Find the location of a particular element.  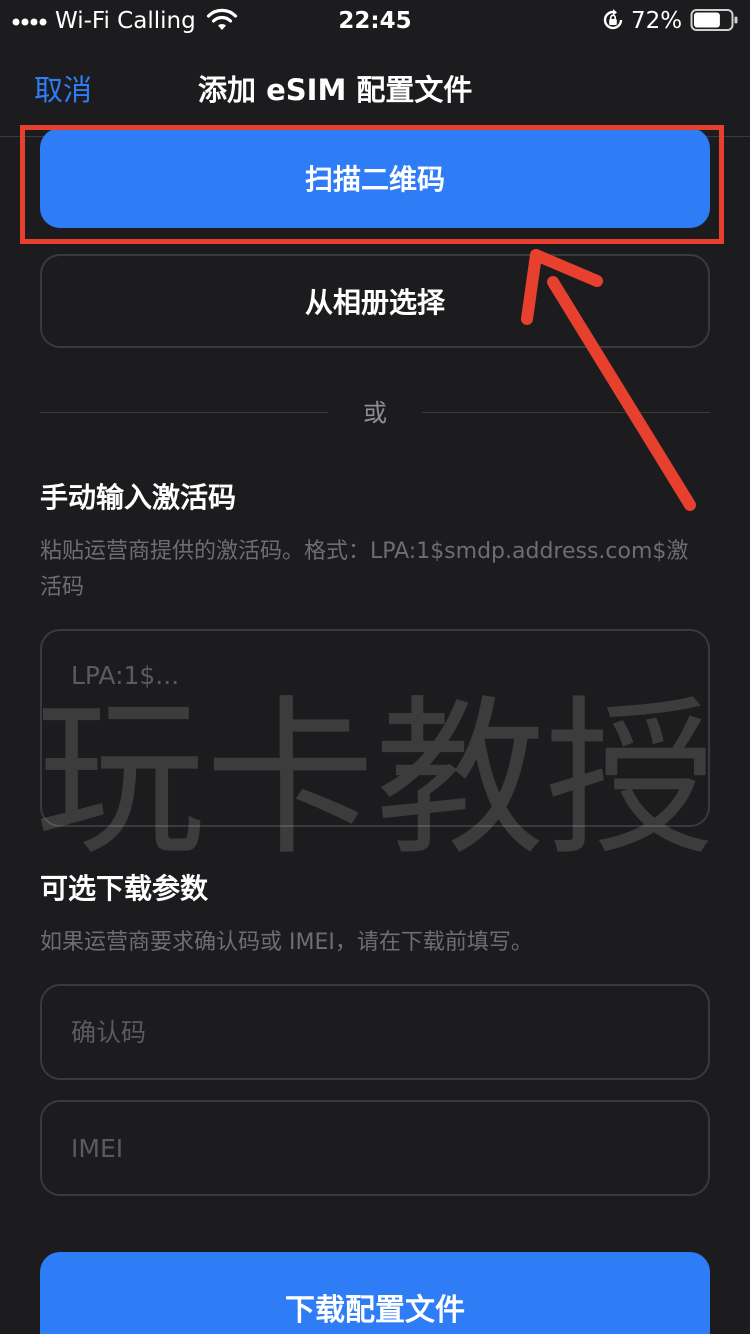

battery-percent: 72% is located at coordinates (657, 21).